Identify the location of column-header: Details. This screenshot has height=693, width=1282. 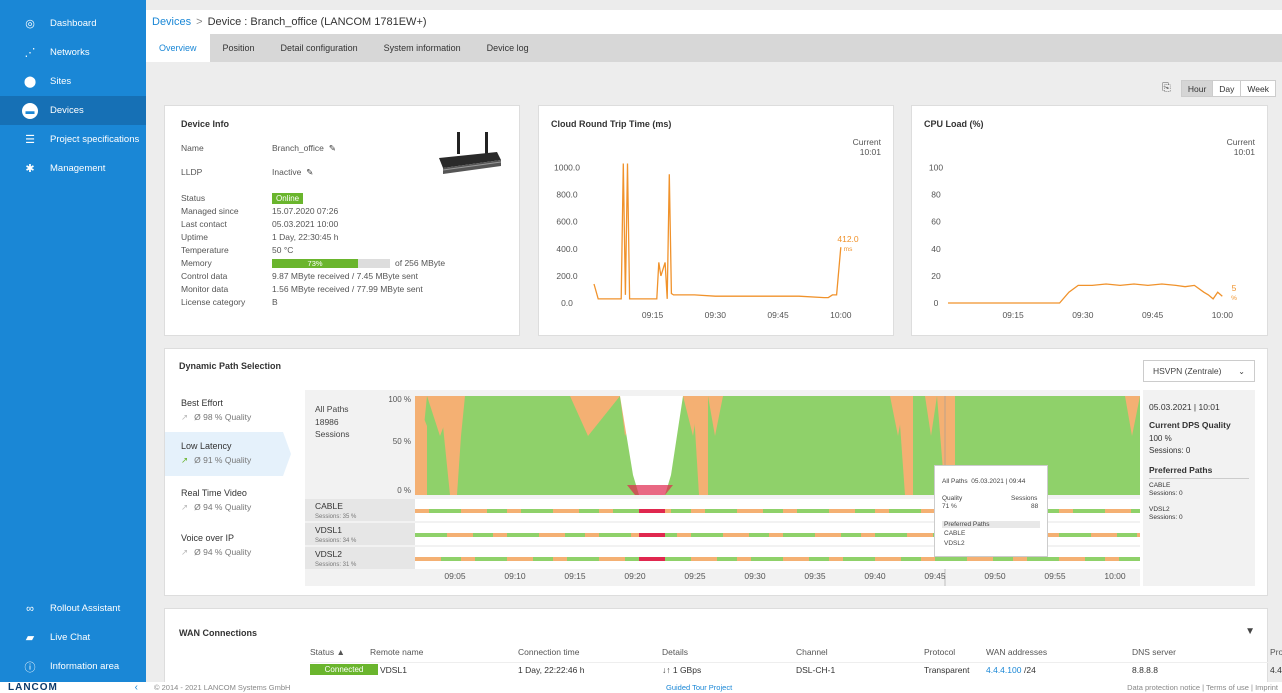
(675, 652).